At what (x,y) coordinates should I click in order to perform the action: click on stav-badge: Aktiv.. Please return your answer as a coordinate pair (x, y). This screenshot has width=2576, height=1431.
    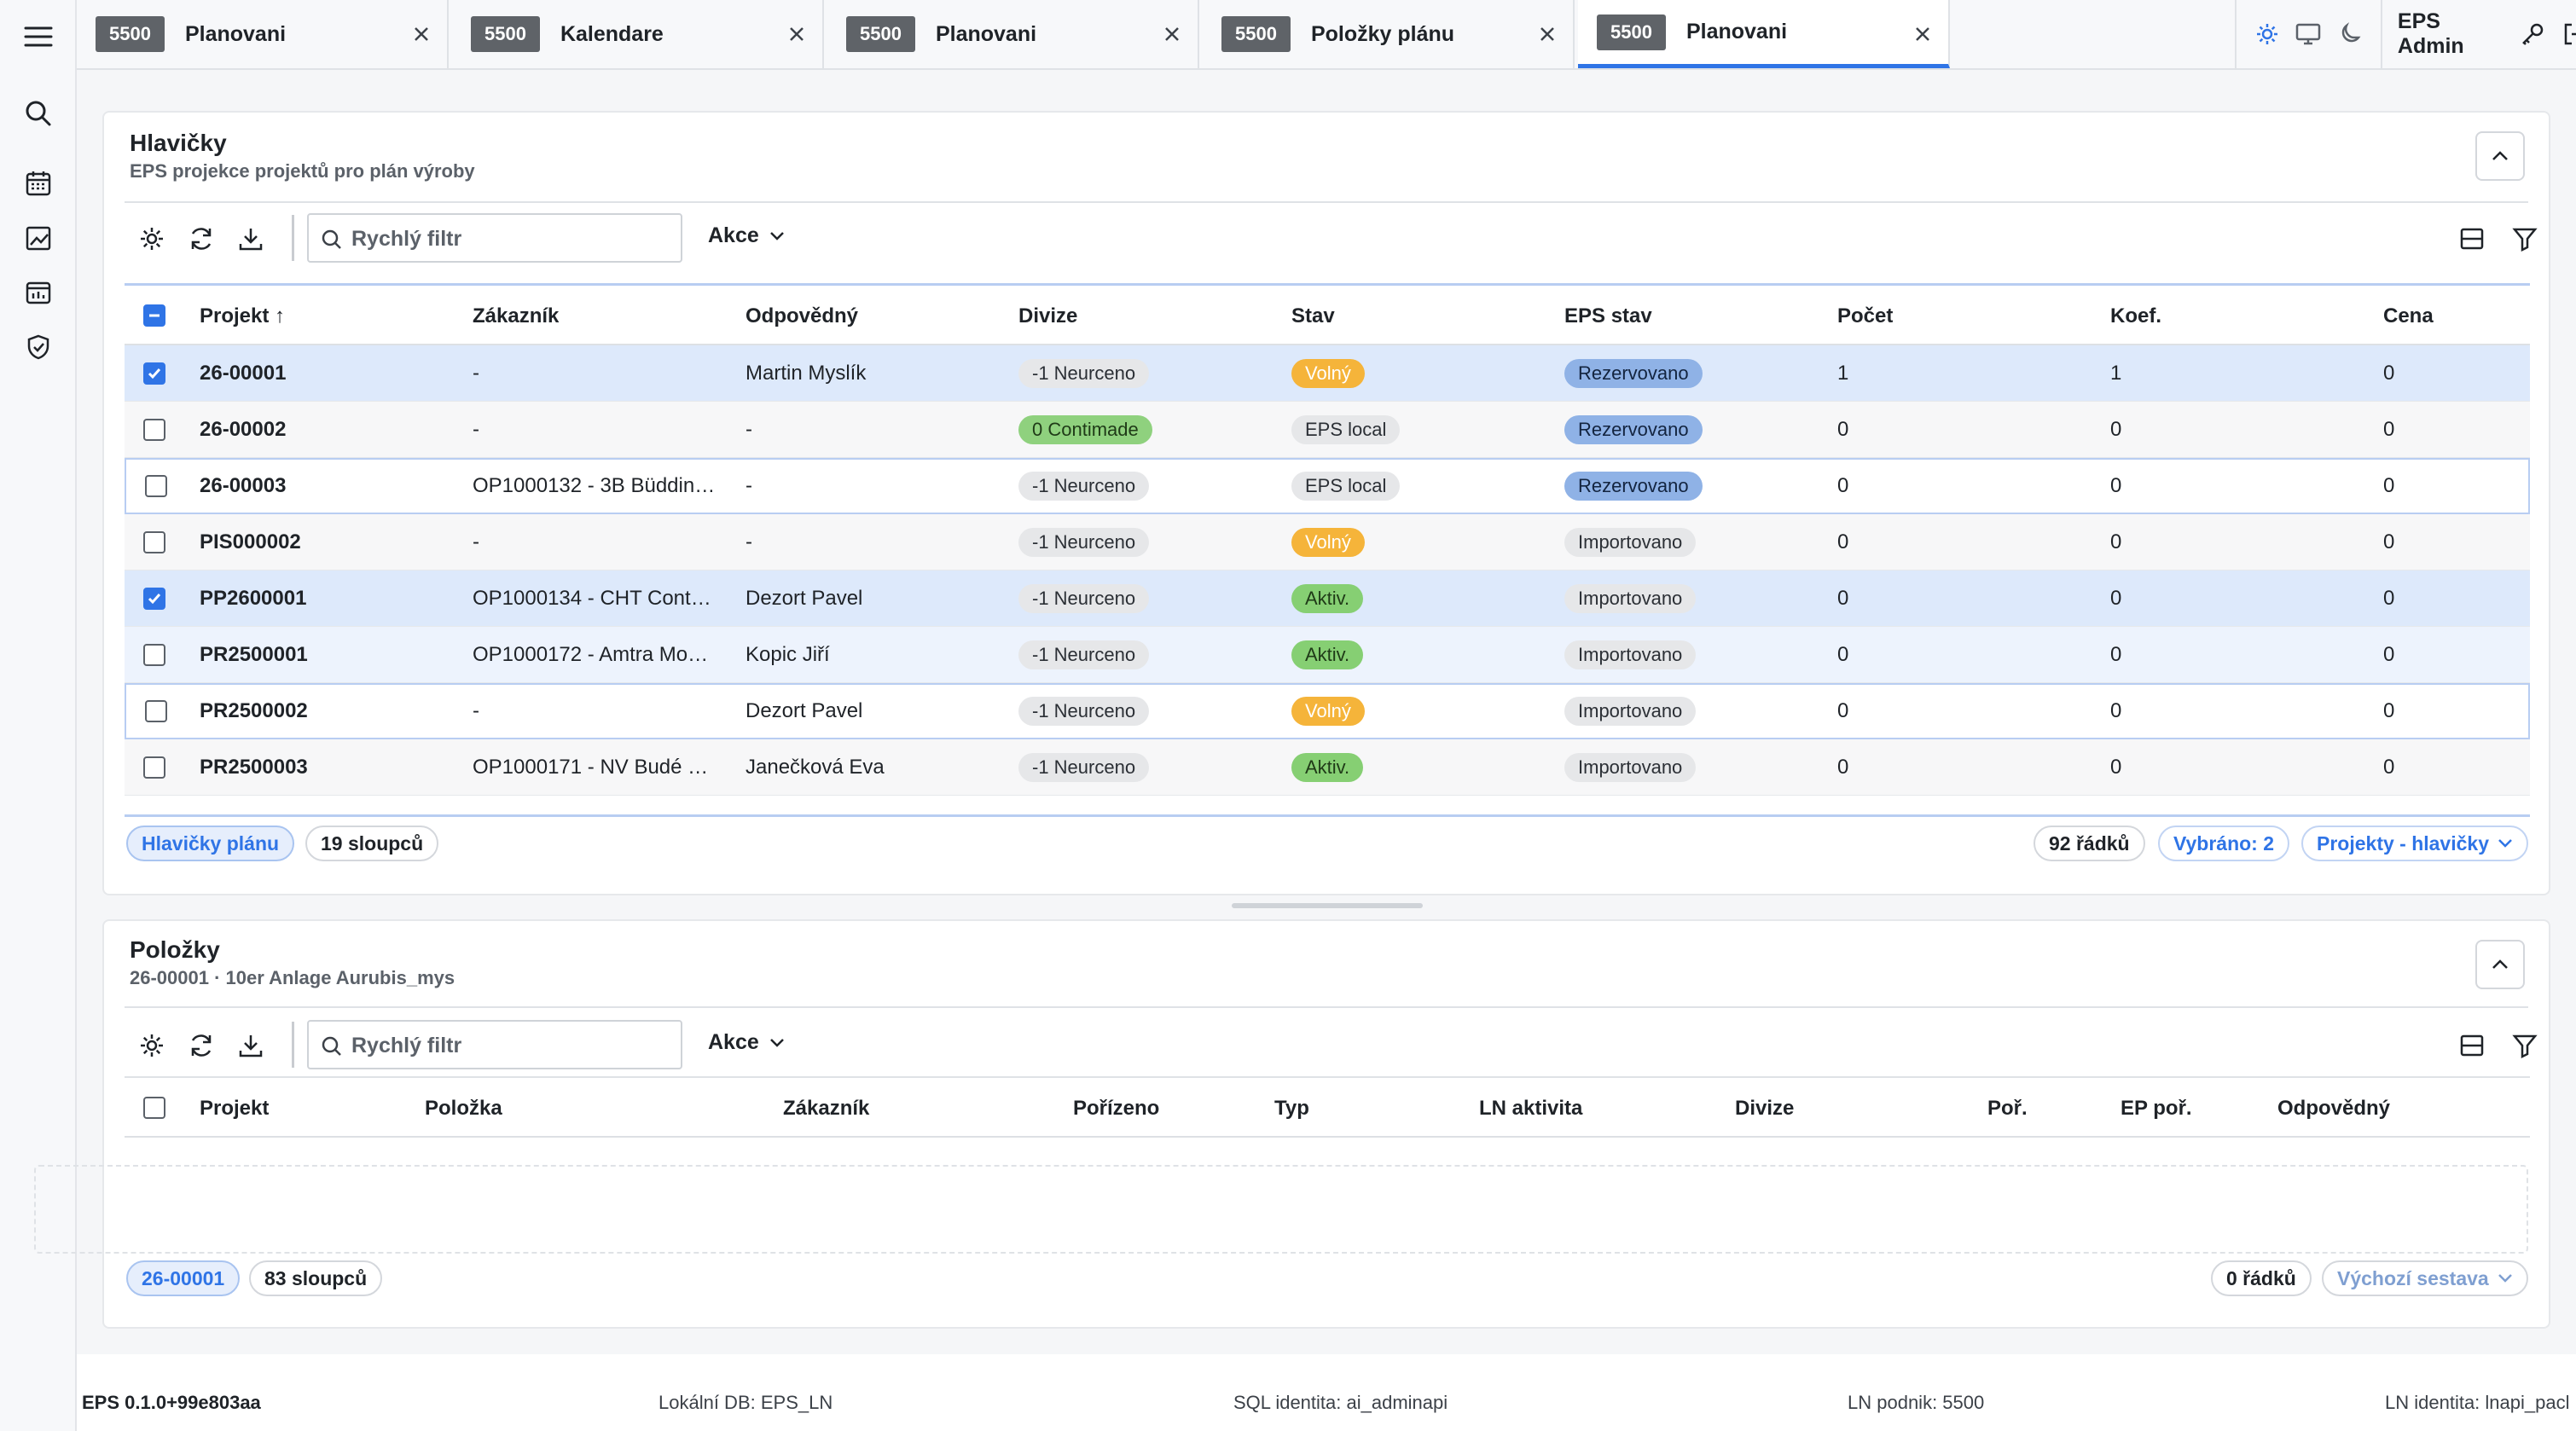
    Looking at the image, I should click on (1327, 767).